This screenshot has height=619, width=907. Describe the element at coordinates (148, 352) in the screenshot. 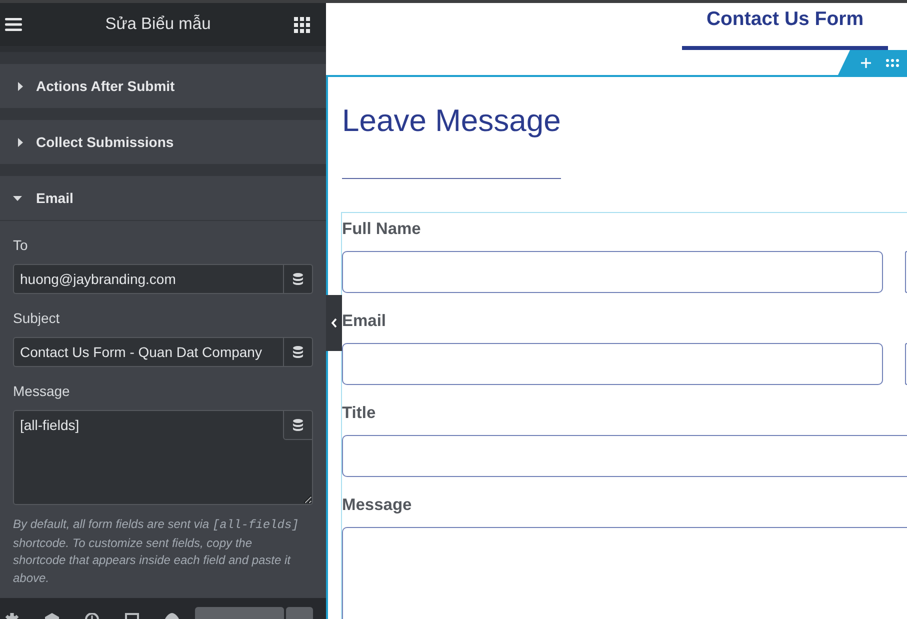

I see `input-field: Contact Us Form - Quan Dat Company` at that location.